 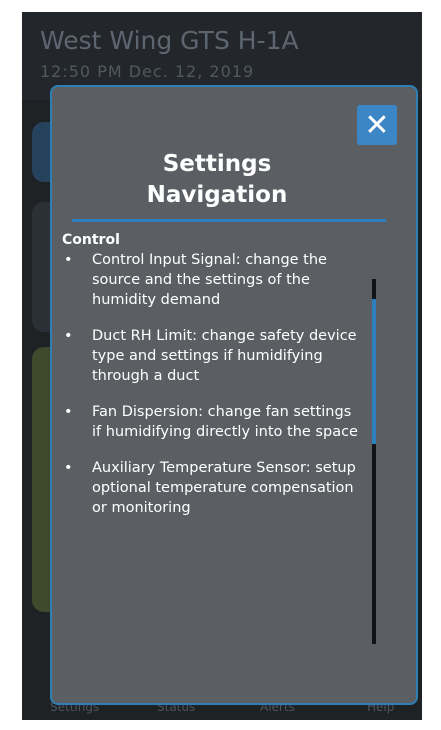 What do you see at coordinates (217, 180) in the screenshot?
I see `modal-title: Settings Navigation` at bounding box center [217, 180].